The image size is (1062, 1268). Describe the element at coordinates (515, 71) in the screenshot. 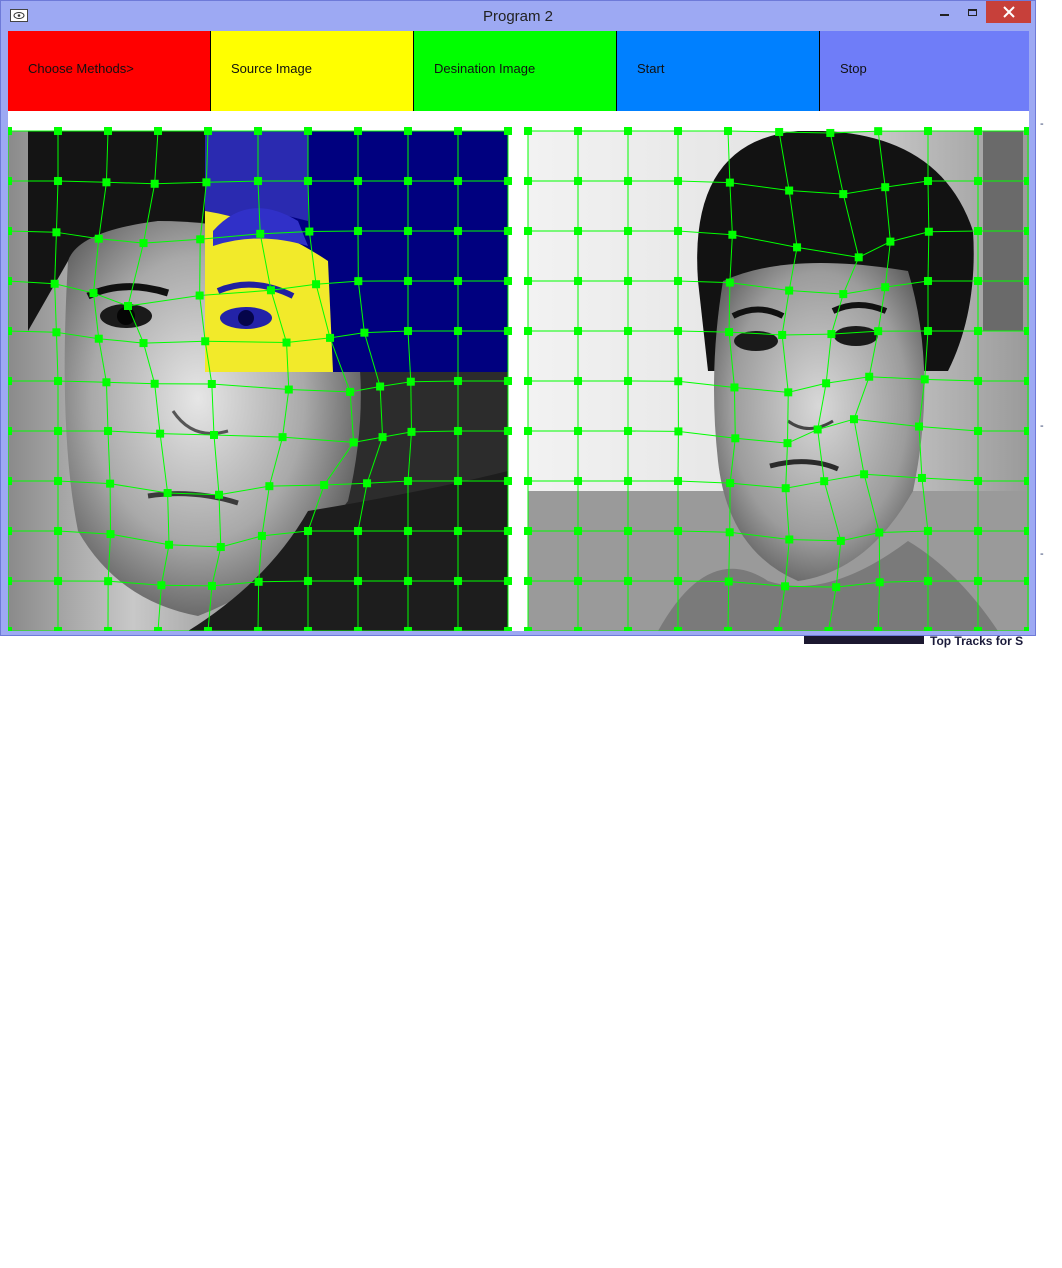

I see `destination-image-button: Desination Image` at that location.